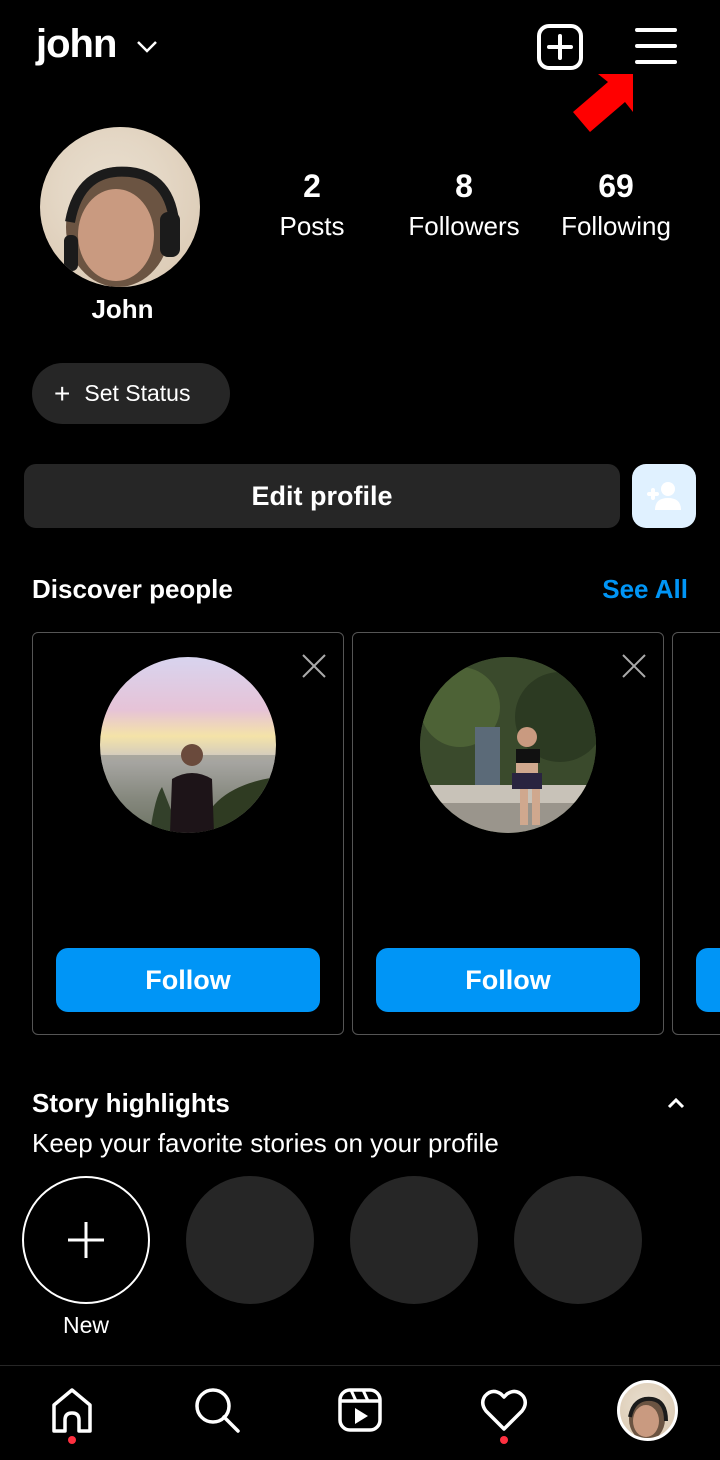 Image resolution: width=720 pixels, height=1460 pixels. I want to click on set-status-button: + Set Status, so click(131, 393).